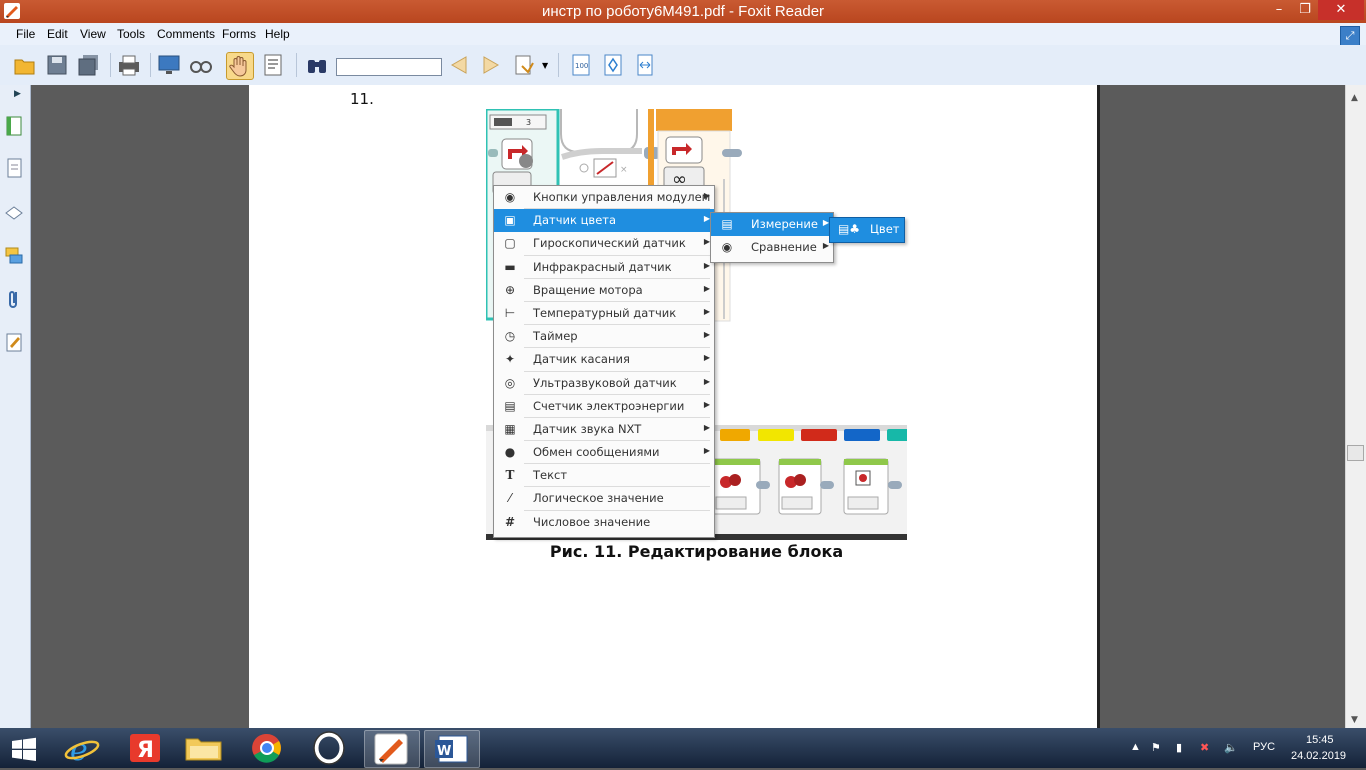 Image resolution: width=1366 pixels, height=770 pixels. Describe the element at coordinates (57, 34) in the screenshot. I see `menu-edit: Edit` at that location.